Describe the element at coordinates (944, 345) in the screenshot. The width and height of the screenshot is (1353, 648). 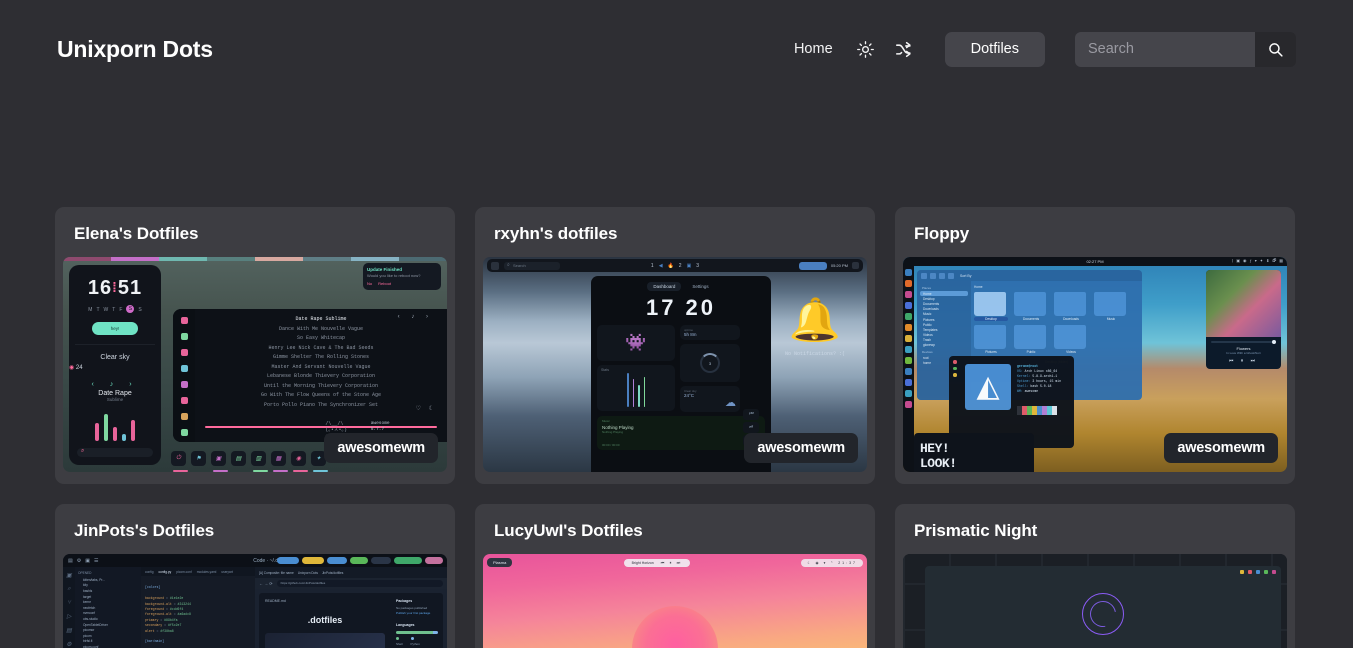
I see `place-item: glonewp` at that location.